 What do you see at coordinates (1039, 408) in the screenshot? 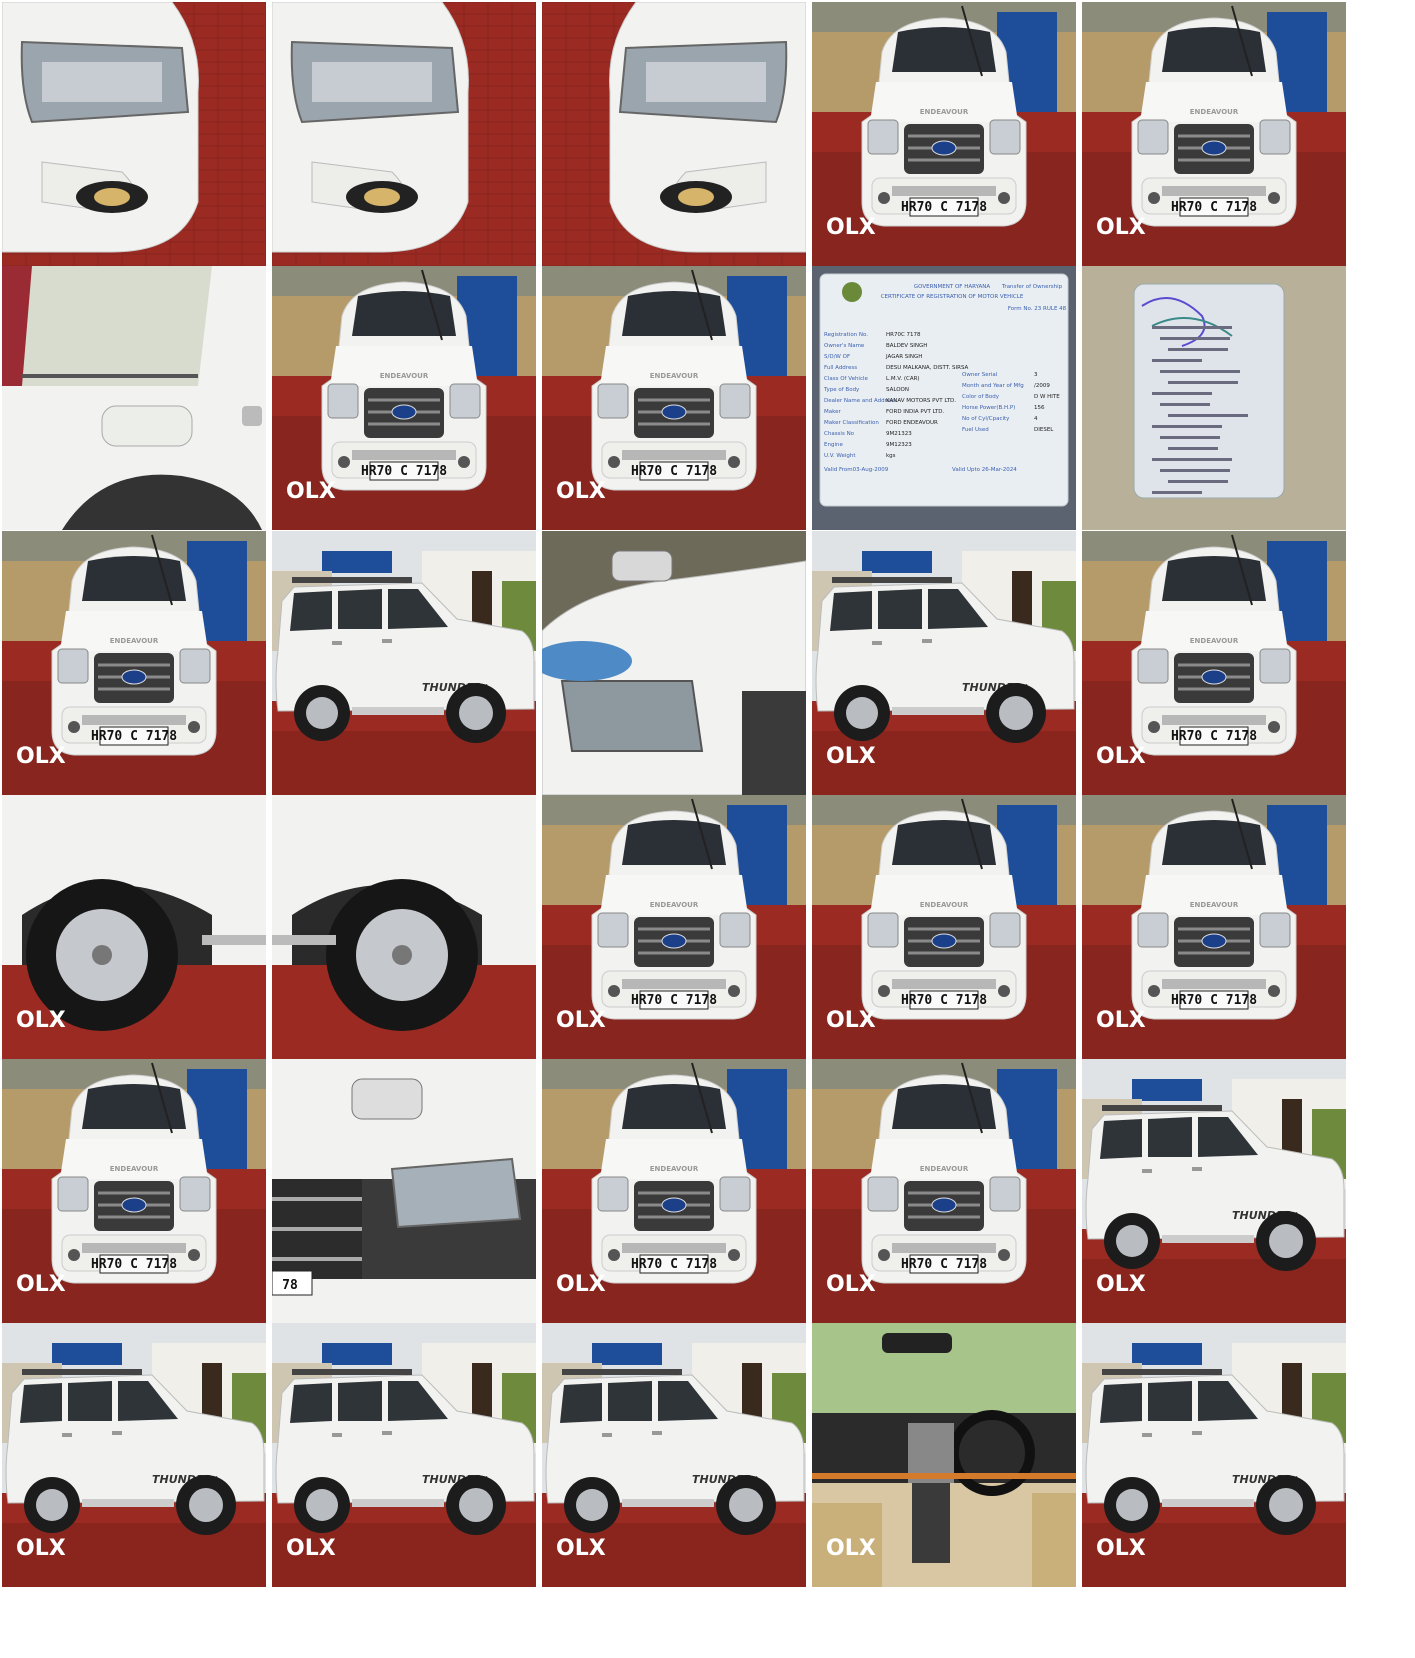
I see `svg-text: 156` at bounding box center [1039, 408].